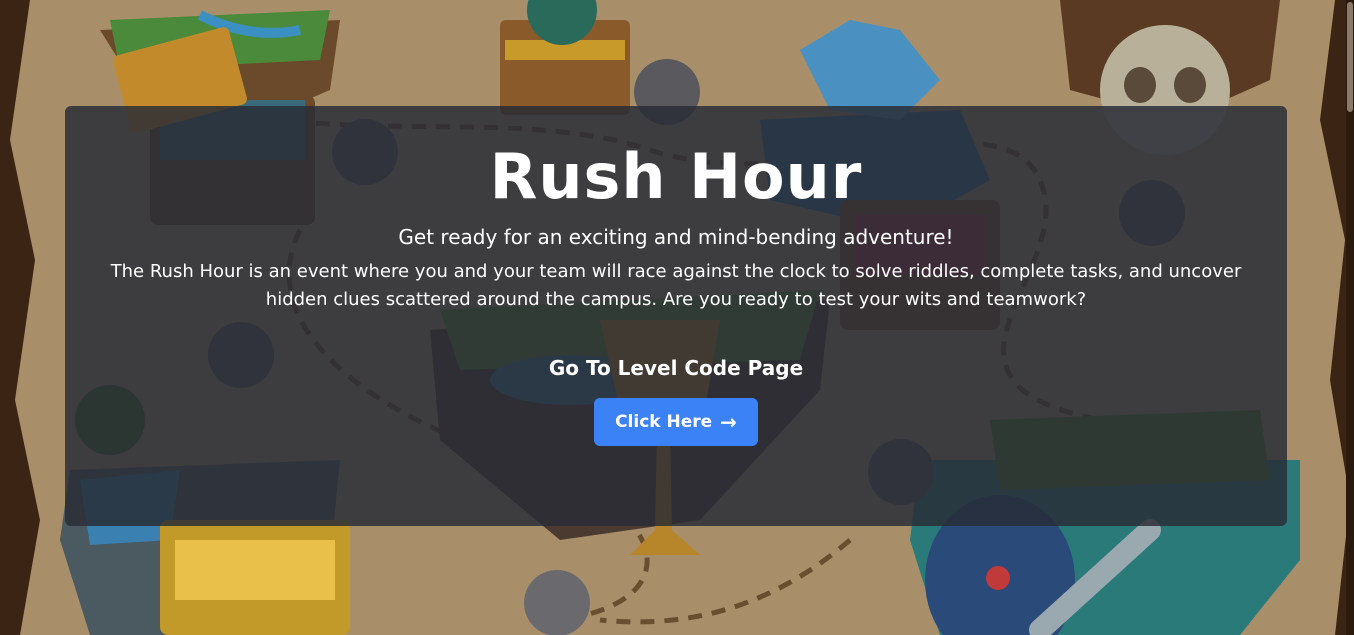 The height and width of the screenshot is (635, 1354). Describe the element at coordinates (676, 176) in the screenshot. I see `page-title: Rush Hour` at that location.